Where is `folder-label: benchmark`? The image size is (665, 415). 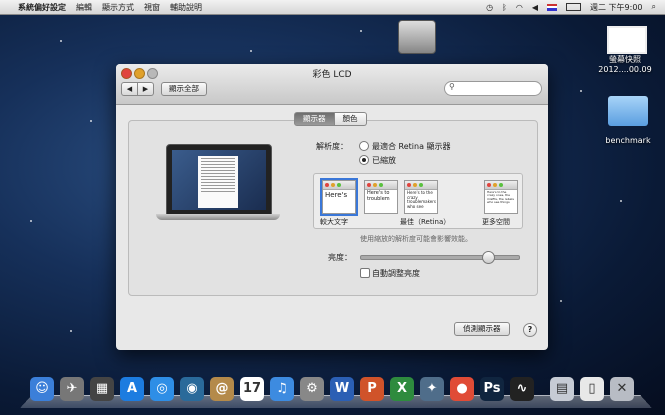 folder-label: benchmark is located at coordinates (628, 140).